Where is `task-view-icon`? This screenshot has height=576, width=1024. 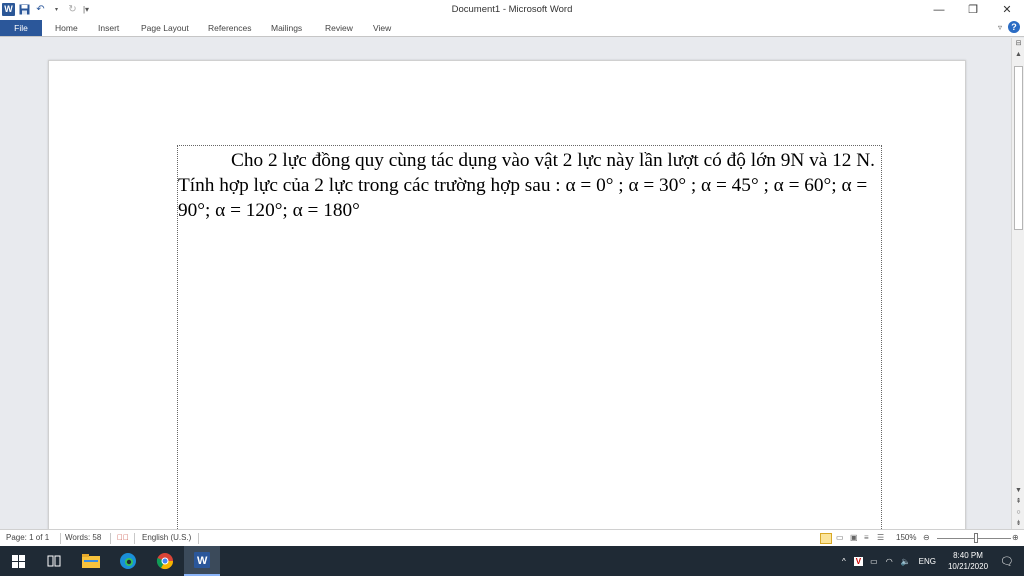
task-view-icon is located at coordinates (54, 561).